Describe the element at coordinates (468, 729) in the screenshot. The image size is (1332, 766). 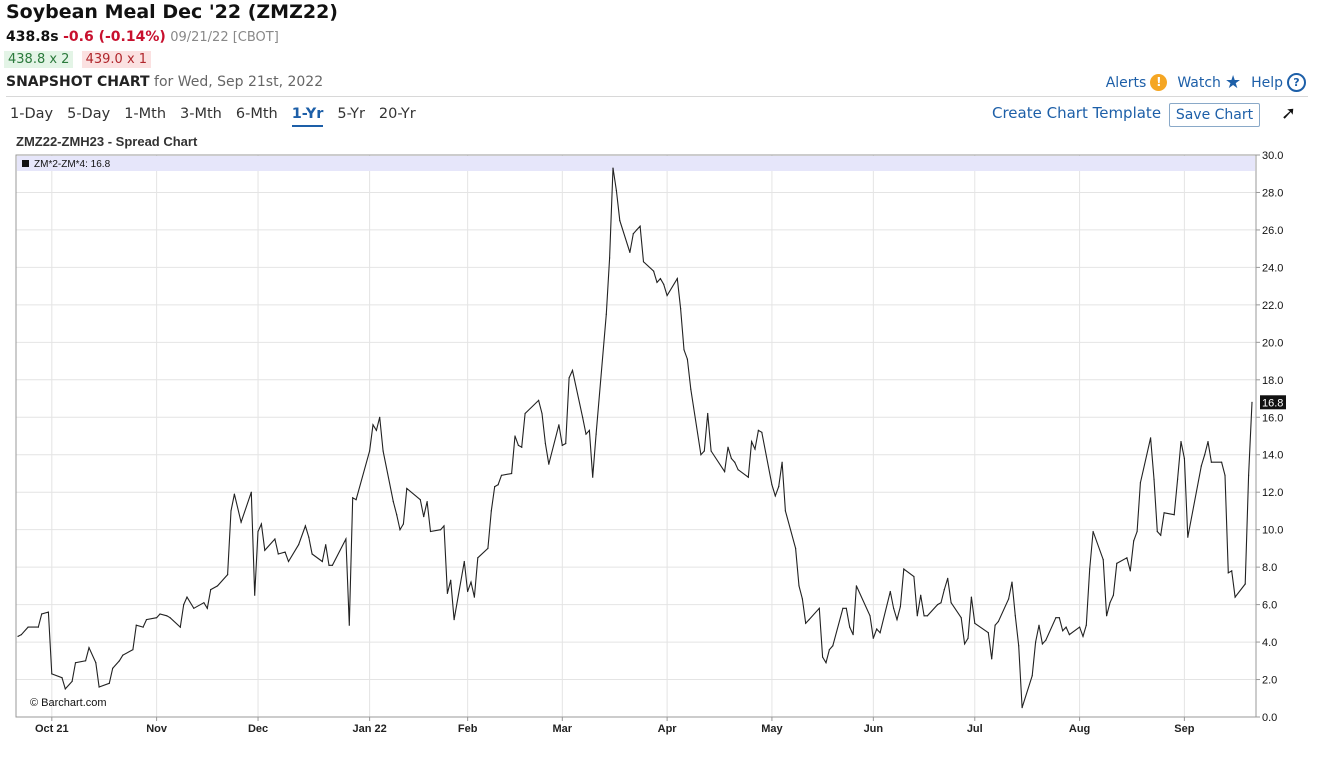
I see `x-tick-label: Feb` at that location.